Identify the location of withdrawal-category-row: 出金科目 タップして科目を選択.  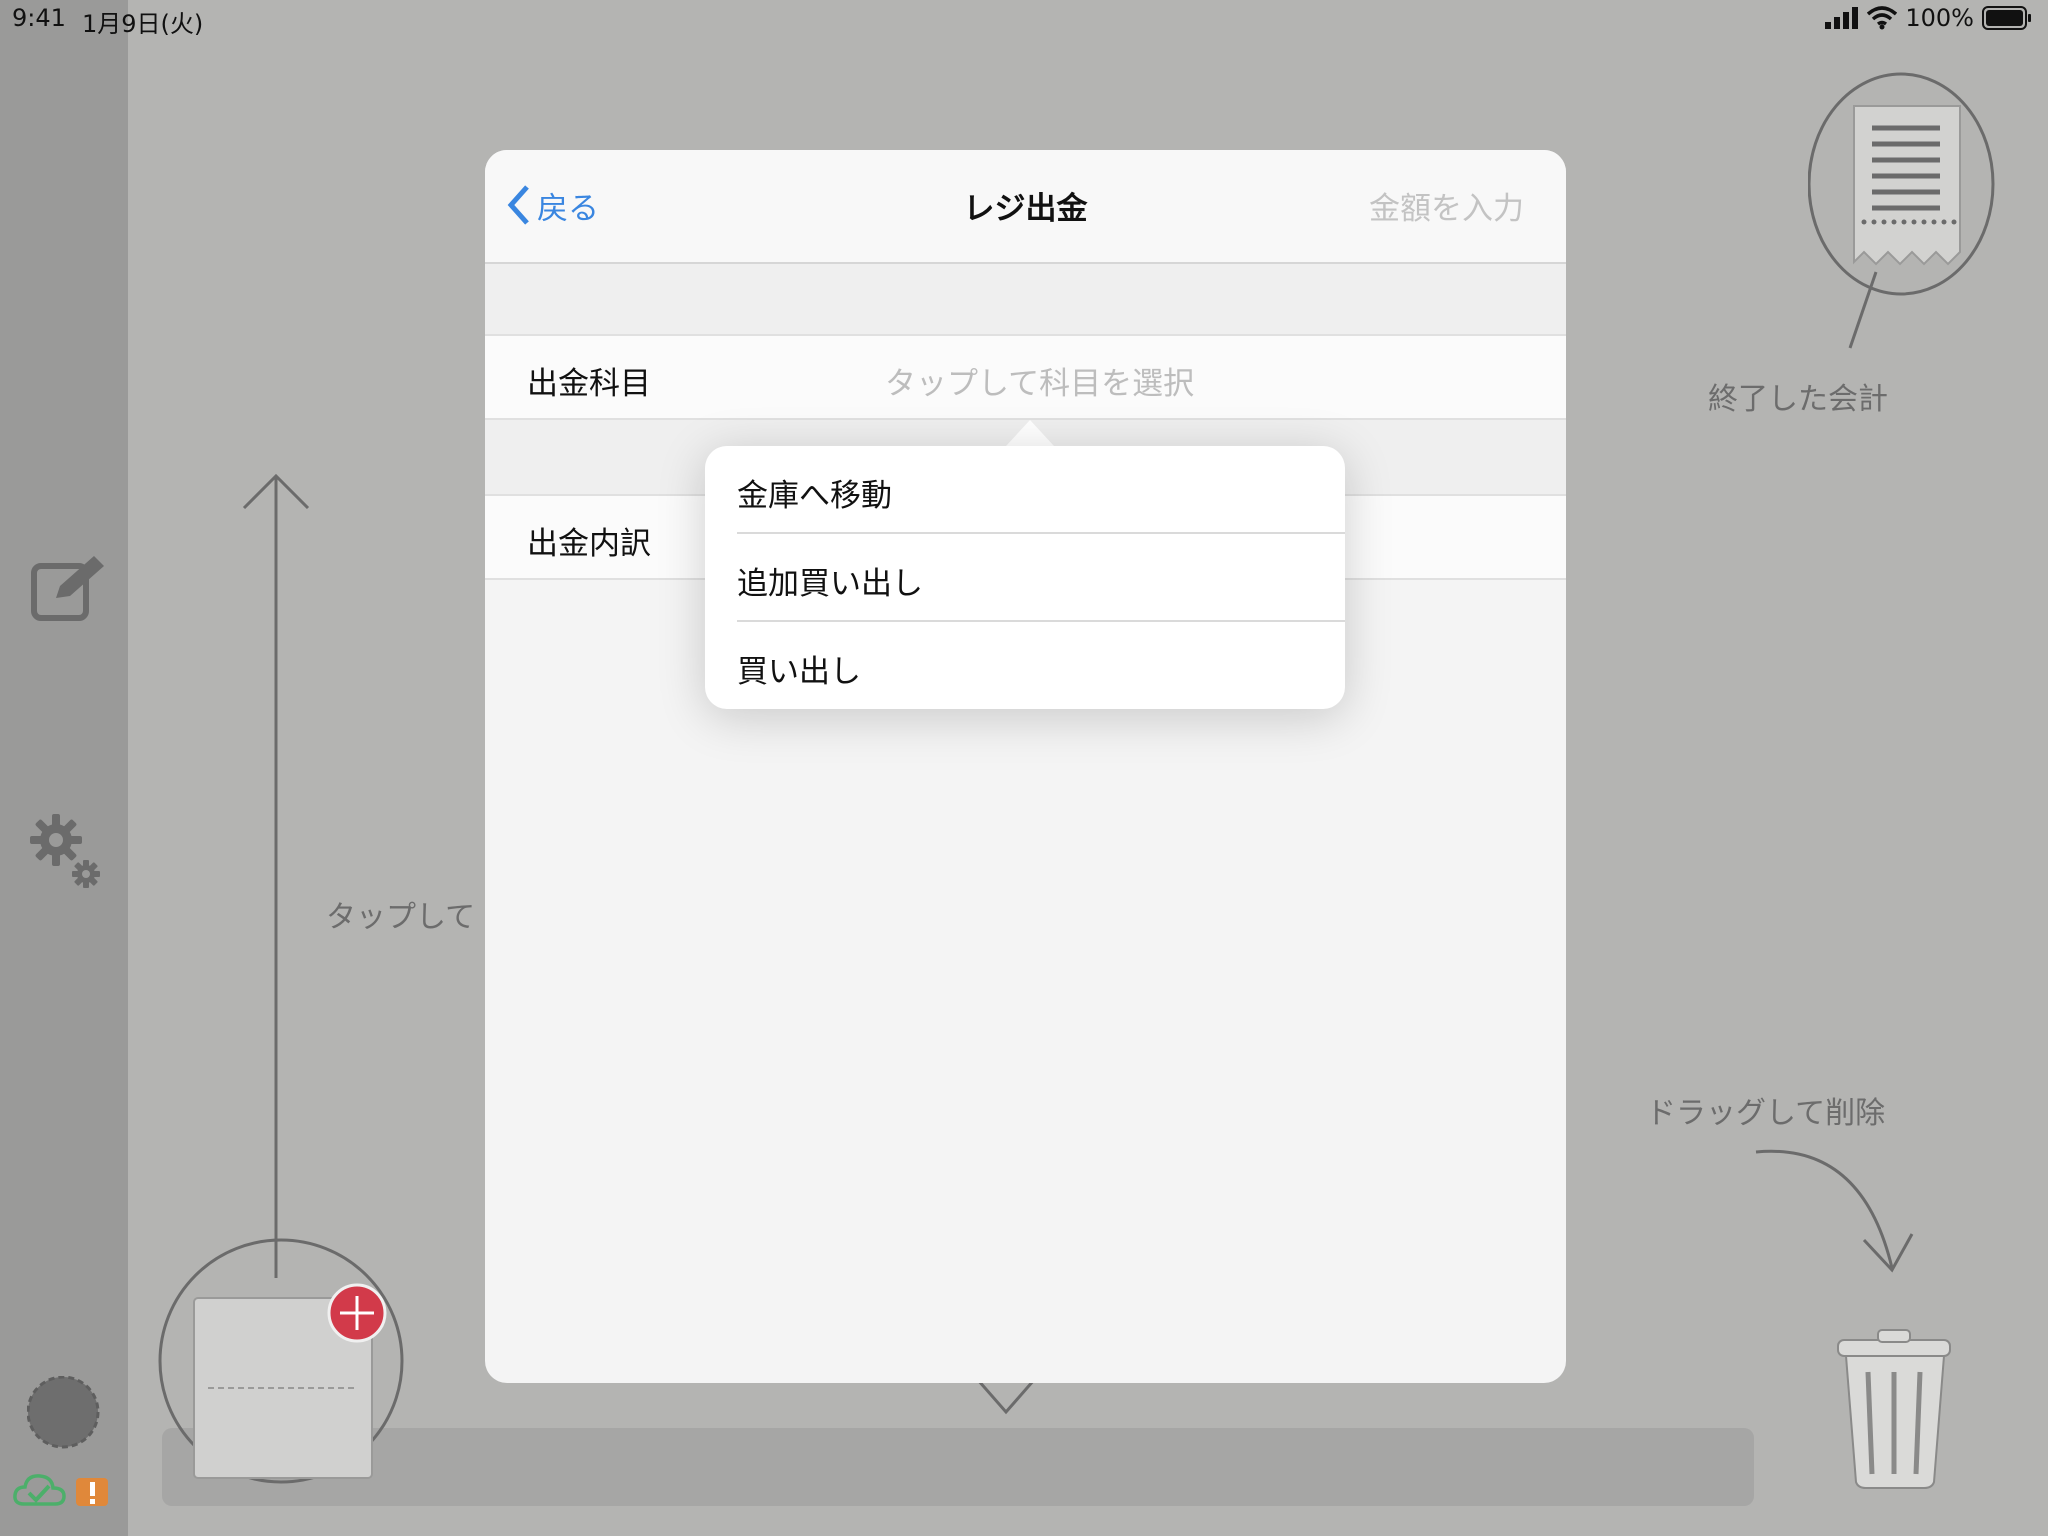
(1025, 377).